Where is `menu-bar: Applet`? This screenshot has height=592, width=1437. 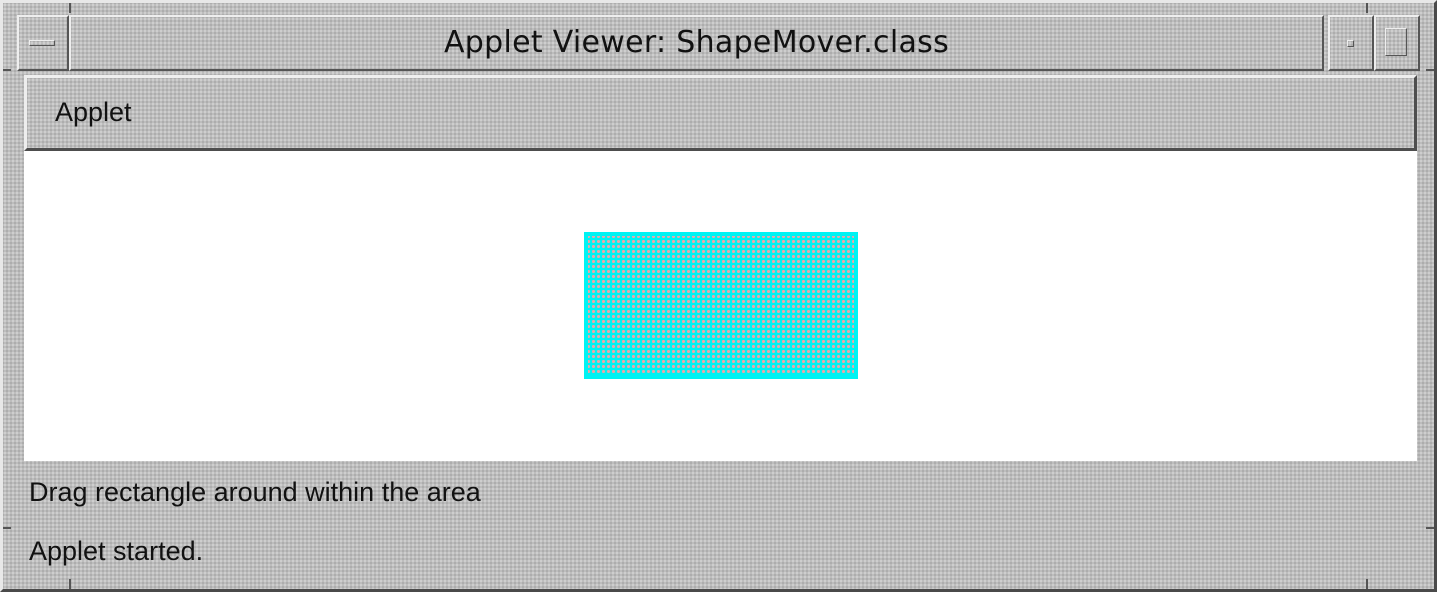 menu-bar: Applet is located at coordinates (720, 113).